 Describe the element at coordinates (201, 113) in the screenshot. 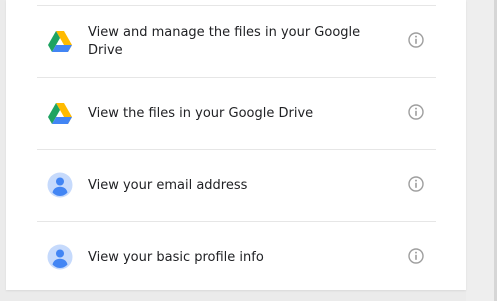

I see `permission-label: View the files in your Google Drive` at that location.